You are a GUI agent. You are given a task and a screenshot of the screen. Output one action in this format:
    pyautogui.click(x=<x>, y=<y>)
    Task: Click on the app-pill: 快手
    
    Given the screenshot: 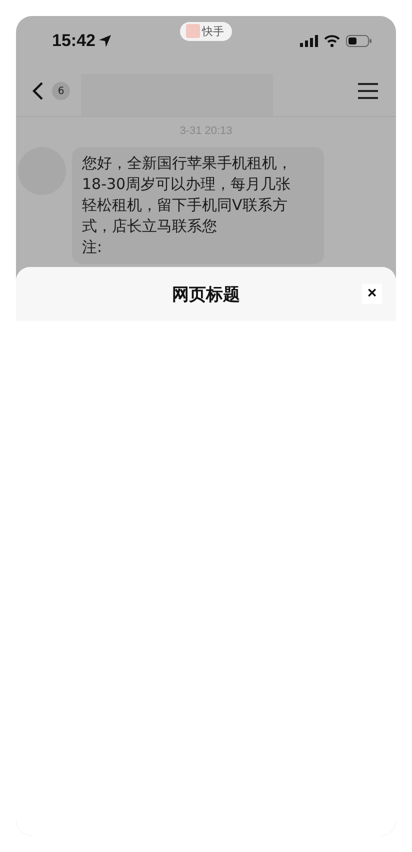 What is the action you would take?
    pyautogui.click(x=206, y=31)
    